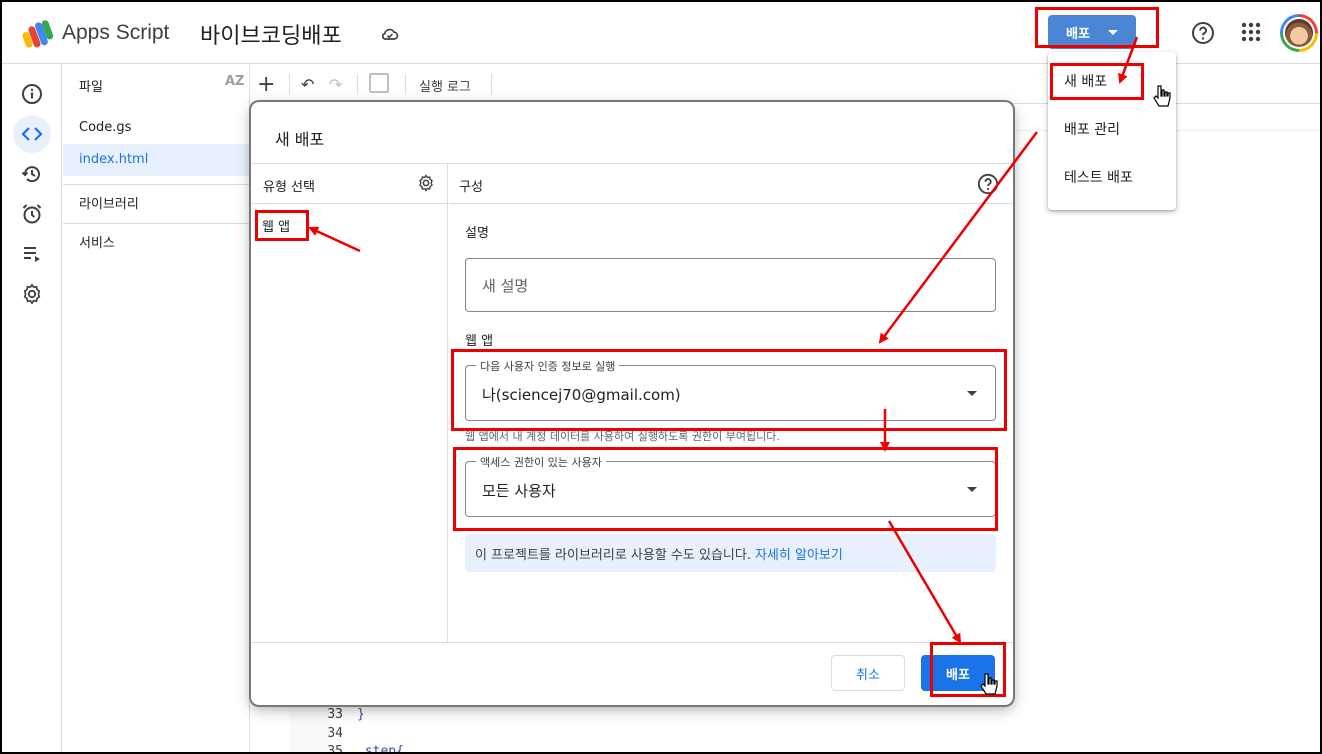 The image size is (1322, 754). I want to click on deploy-button-label: 배포, so click(1078, 34).